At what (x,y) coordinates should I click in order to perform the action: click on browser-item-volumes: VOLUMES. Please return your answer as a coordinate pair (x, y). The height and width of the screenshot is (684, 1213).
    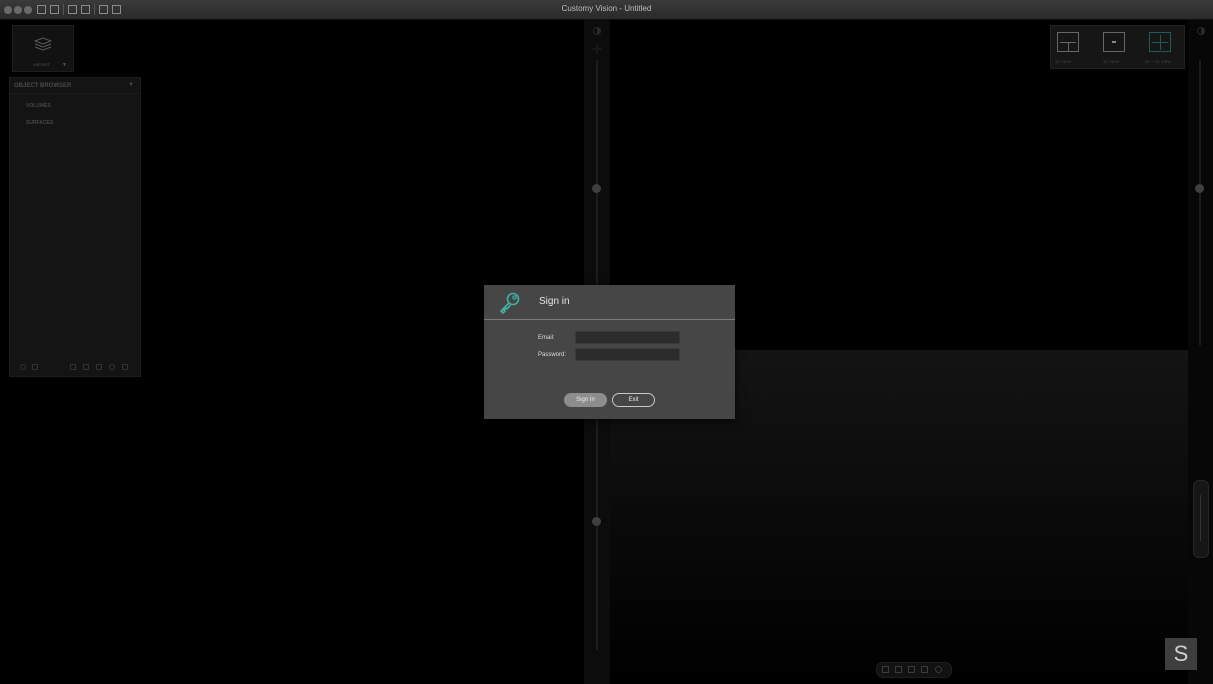
    Looking at the image, I should click on (38, 106).